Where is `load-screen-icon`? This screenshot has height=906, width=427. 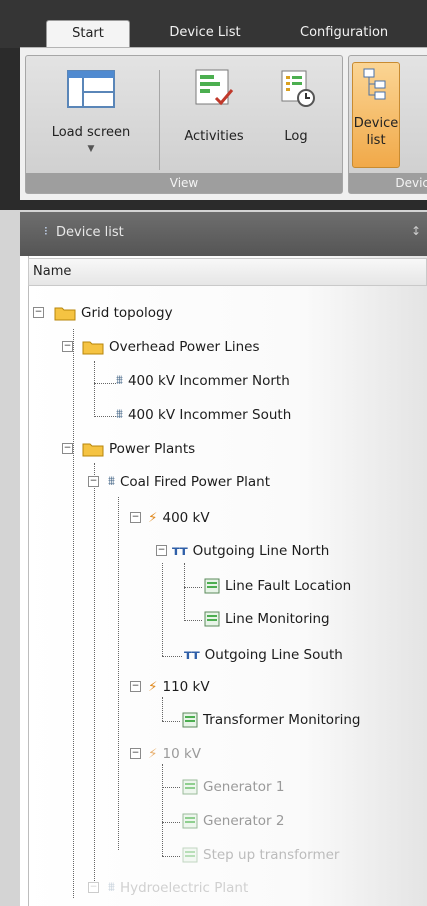 load-screen-icon is located at coordinates (91, 89).